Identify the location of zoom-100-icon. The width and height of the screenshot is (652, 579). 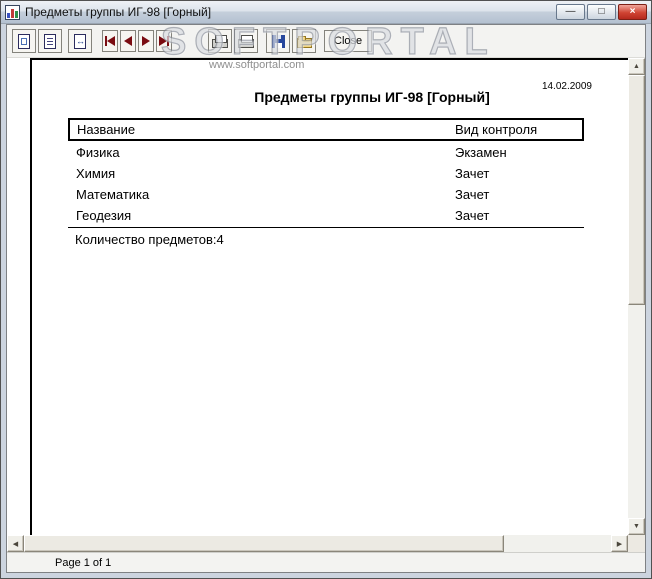
(50, 41).